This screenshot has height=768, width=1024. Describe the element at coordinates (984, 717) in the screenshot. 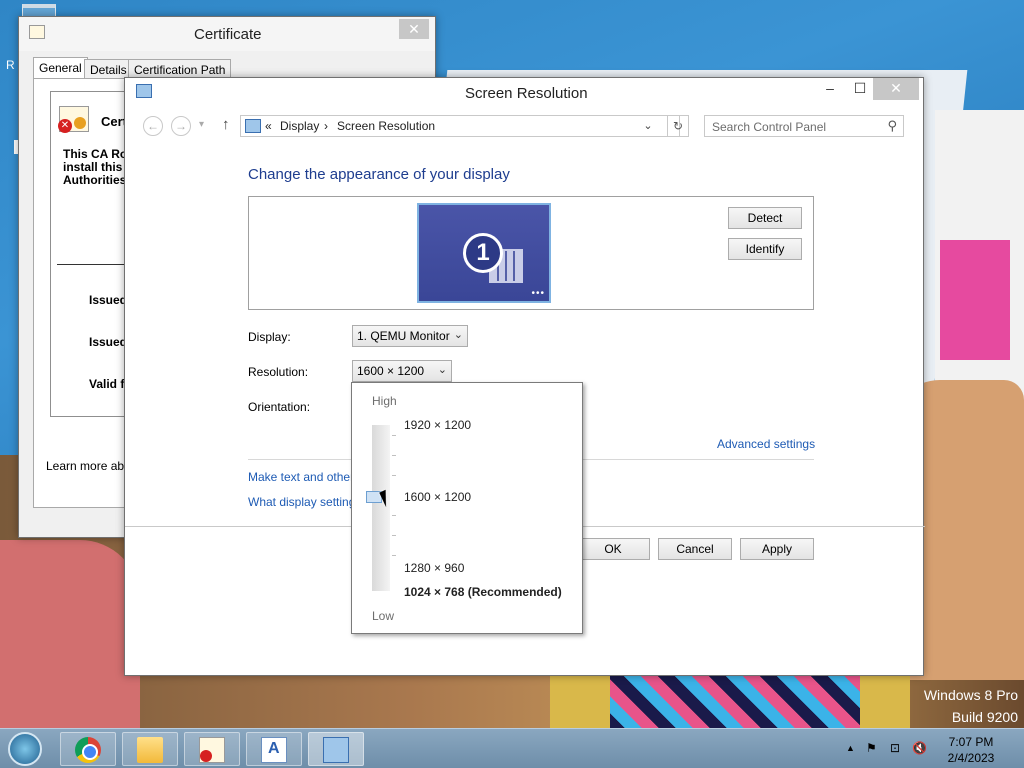

I see `watermark-build: Build 9200` at that location.